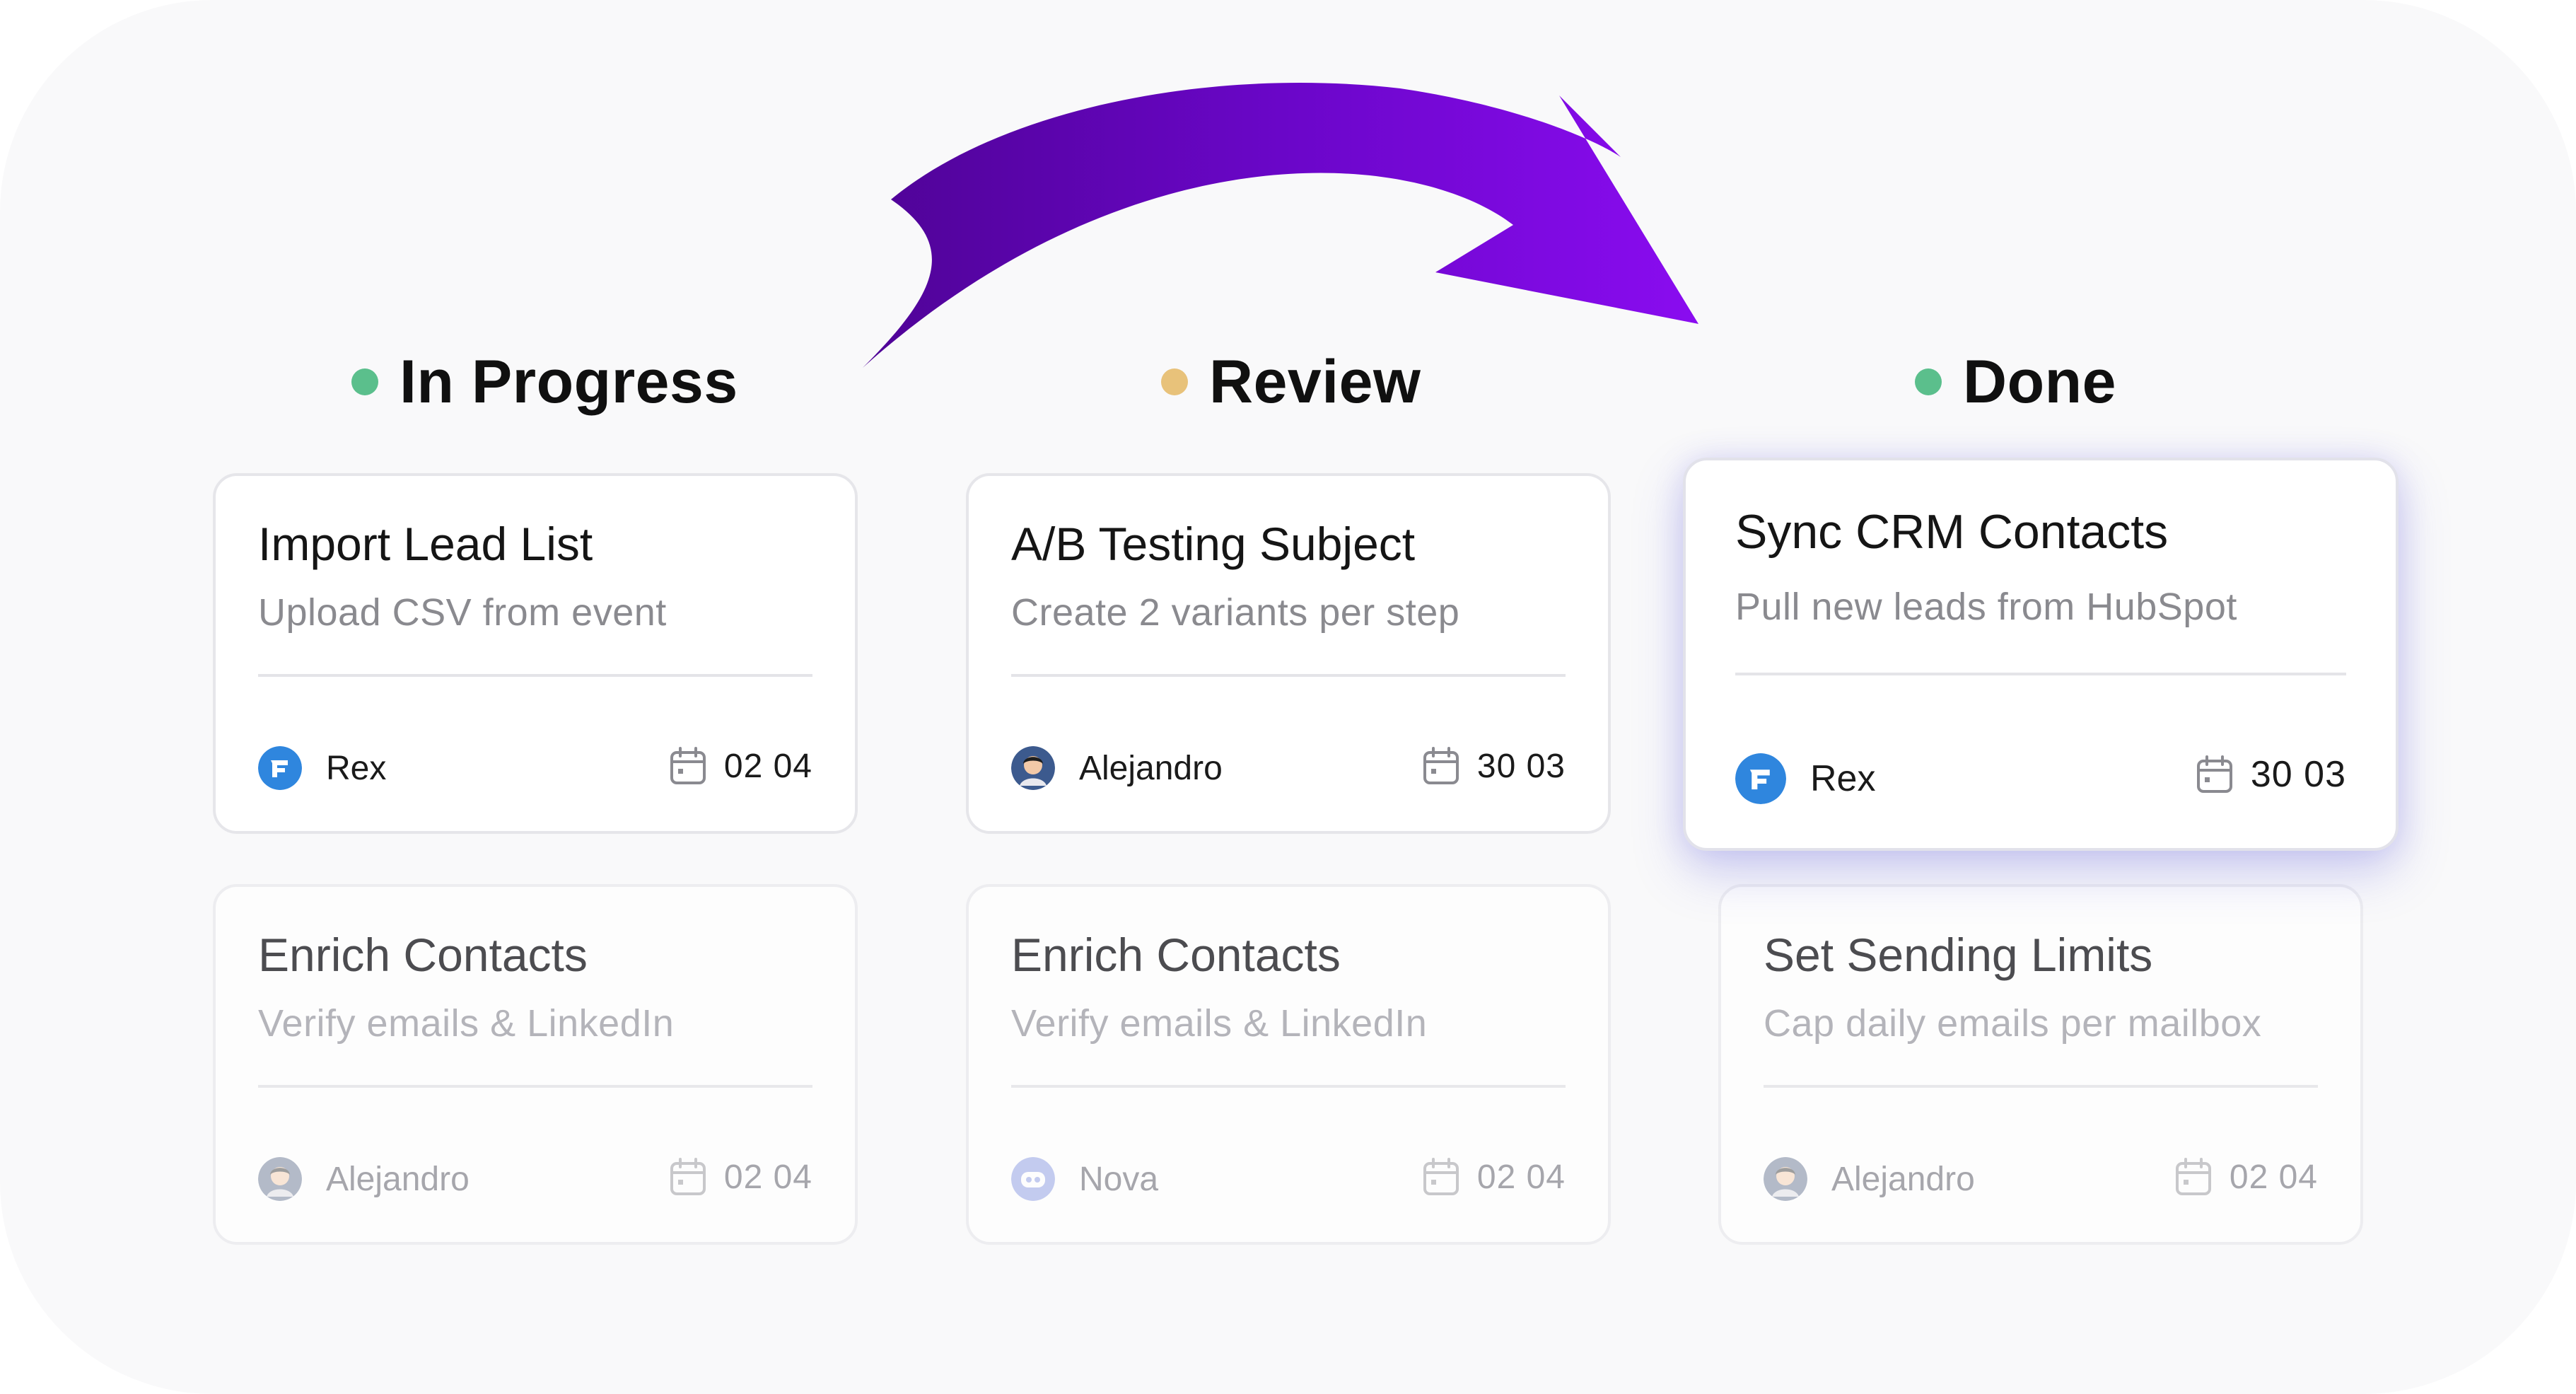  Describe the element at coordinates (569, 381) in the screenshot. I see `column-title: In Progress` at that location.